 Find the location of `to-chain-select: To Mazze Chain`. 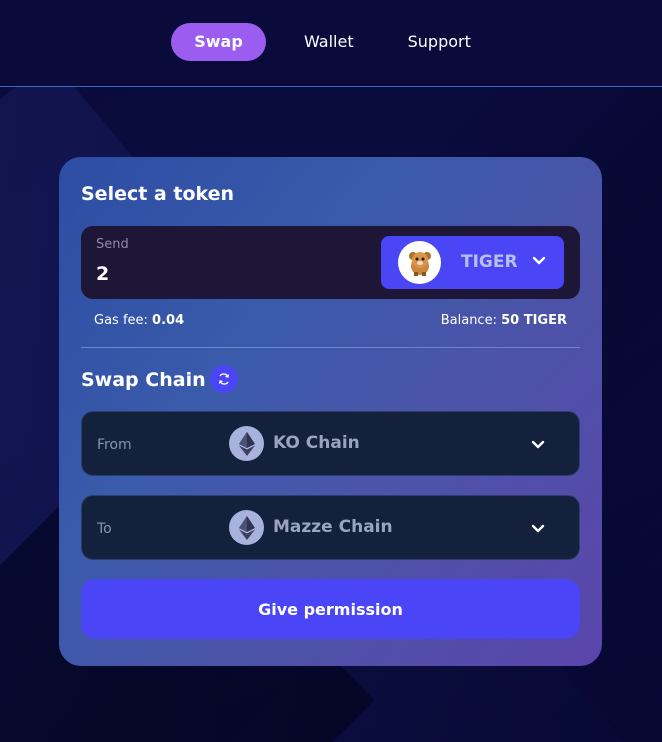

to-chain-select: To Mazze Chain is located at coordinates (330, 527).